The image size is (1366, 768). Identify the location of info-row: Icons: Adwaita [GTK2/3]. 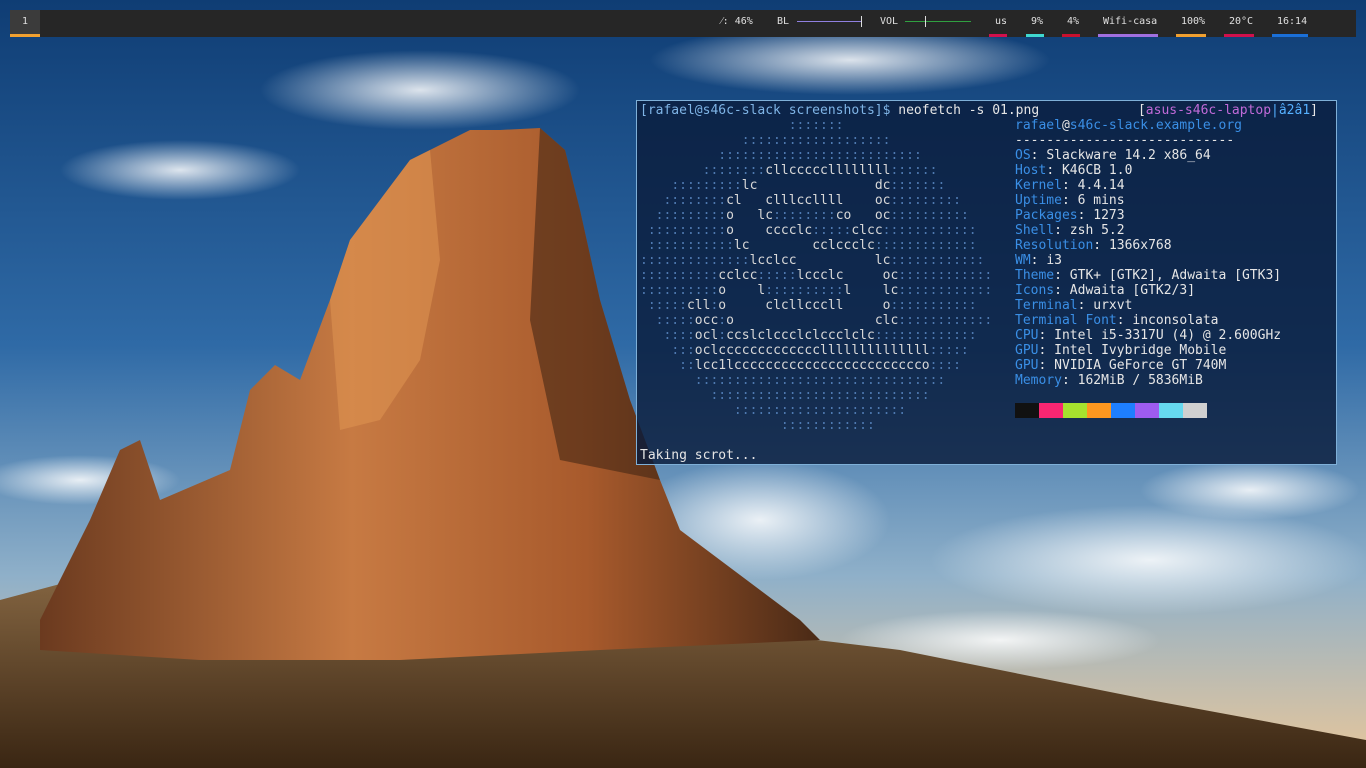
(1148, 290).